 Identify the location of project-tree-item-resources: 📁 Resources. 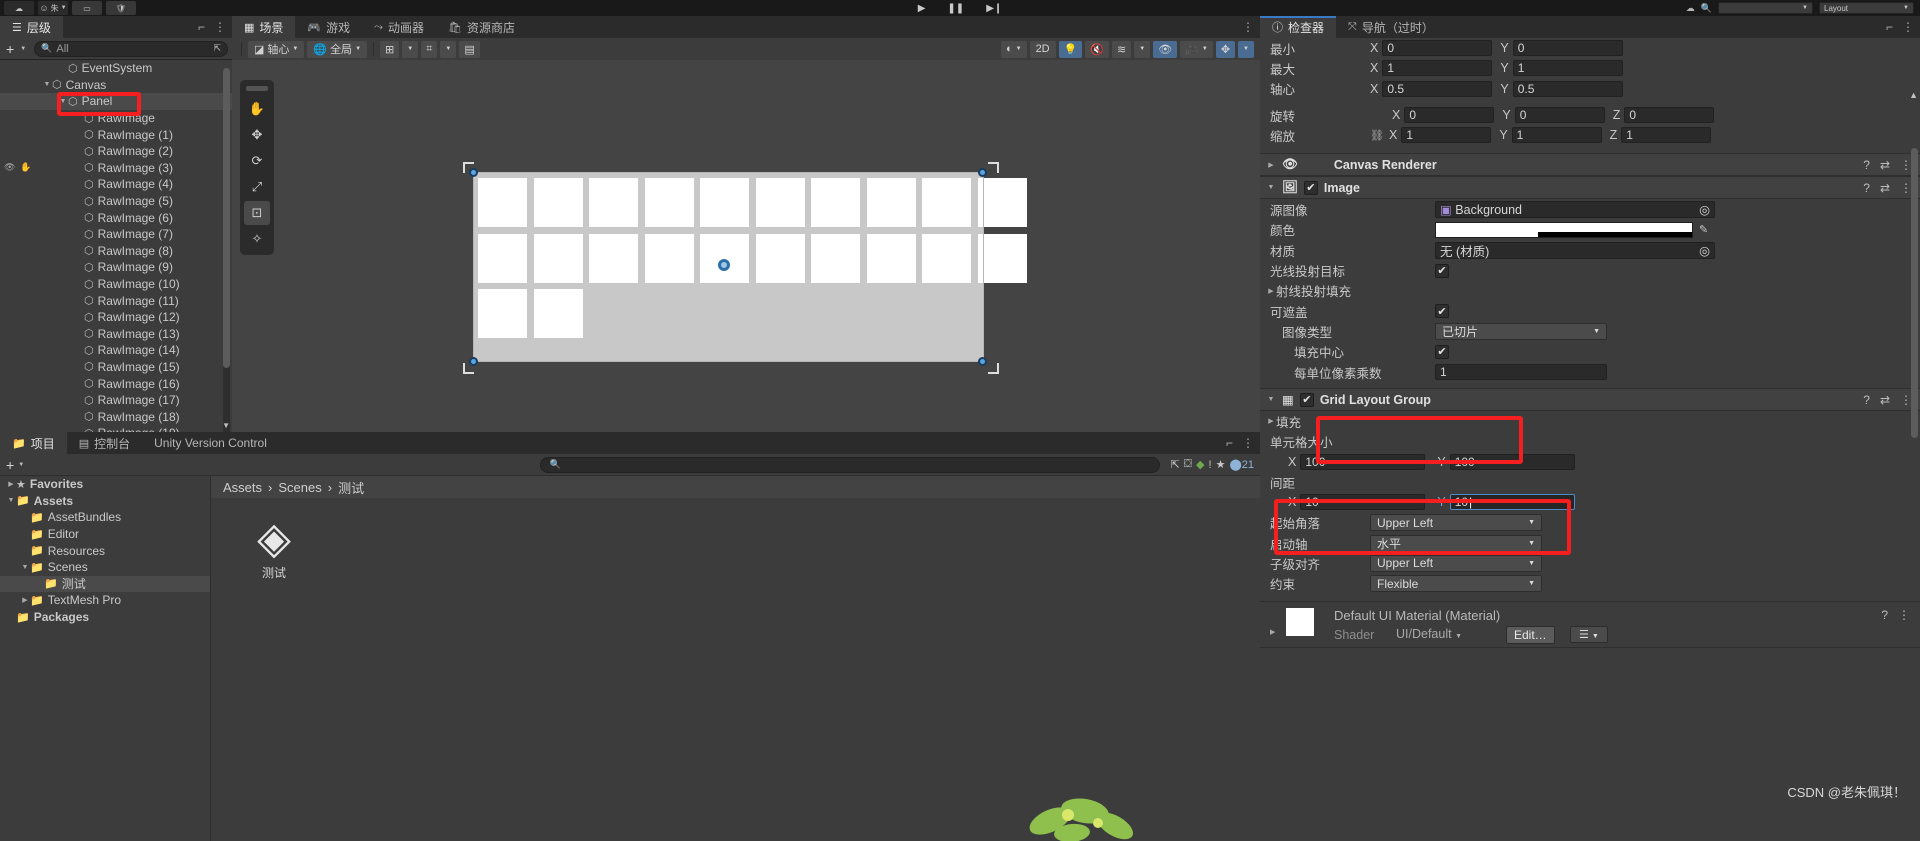
(105, 550).